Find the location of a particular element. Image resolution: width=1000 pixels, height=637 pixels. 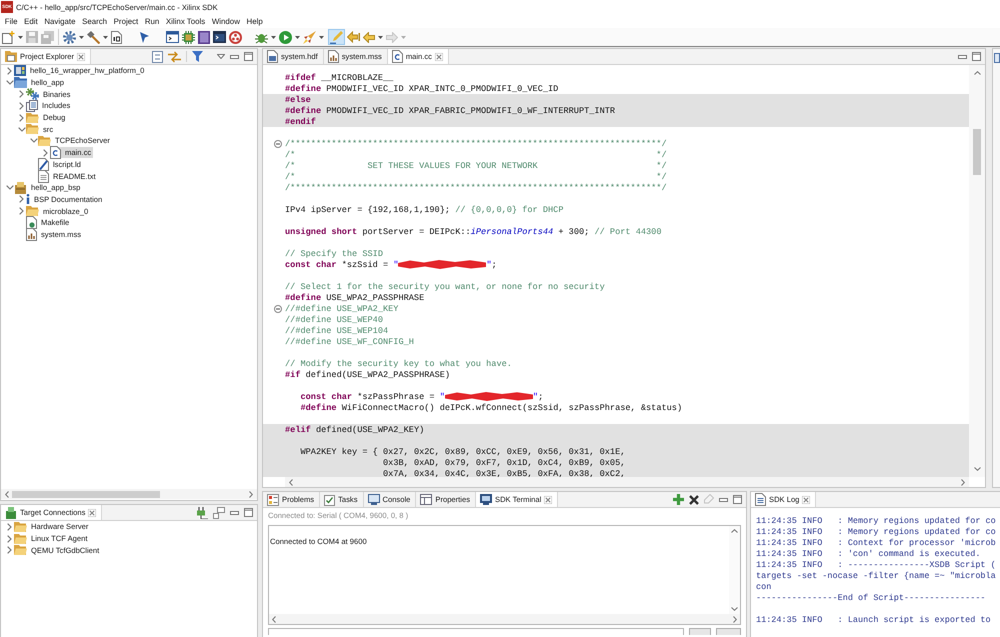

view-menu-icon is located at coordinates (221, 56).